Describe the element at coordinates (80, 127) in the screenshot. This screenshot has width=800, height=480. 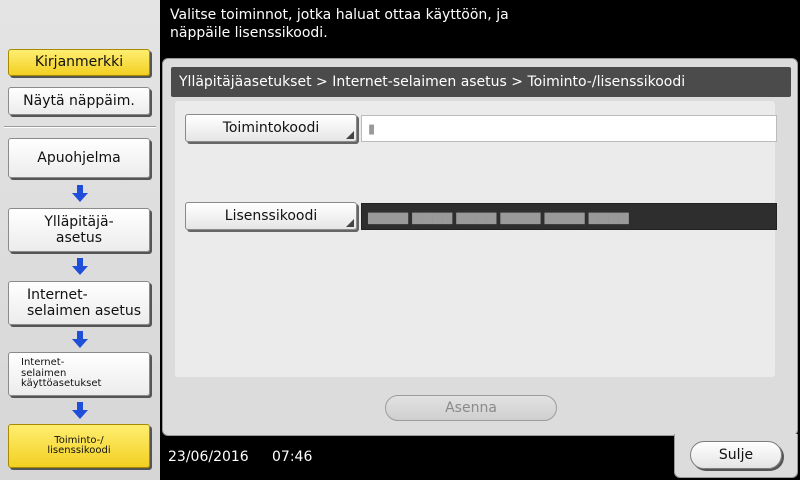
I see `sidebar-divider` at that location.